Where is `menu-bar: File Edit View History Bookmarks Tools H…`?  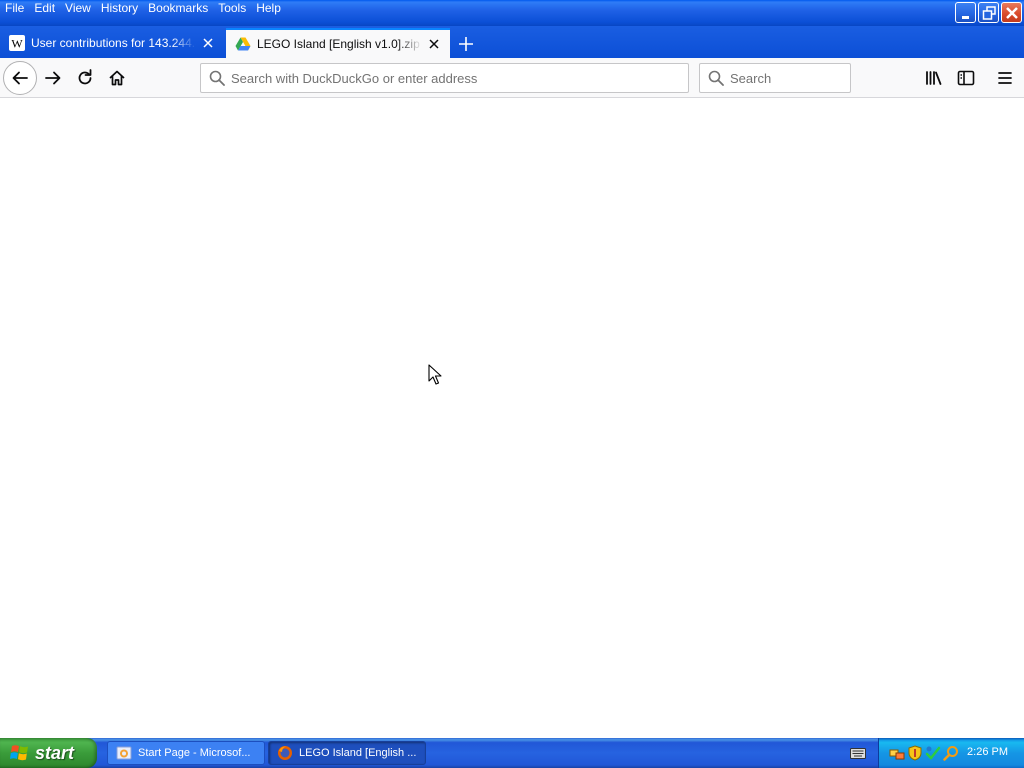
menu-bar: File Edit View History Bookmarks Tools H… is located at coordinates (143, 9).